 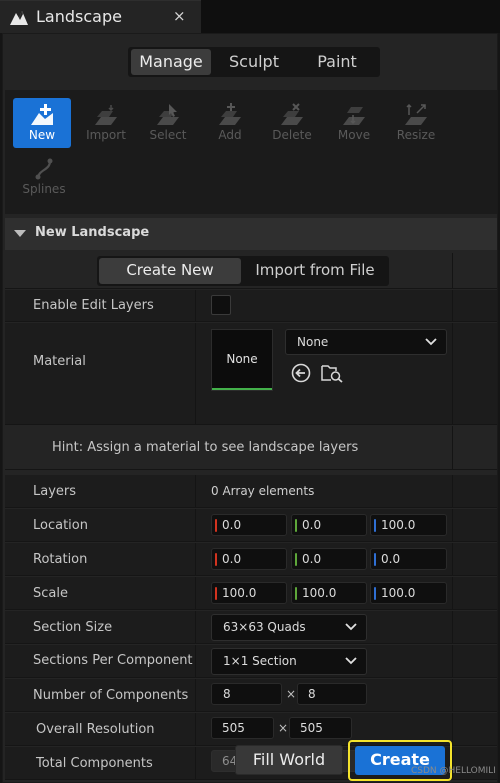 I want to click on scale-y-value: 100.0, so click(x=319, y=593).